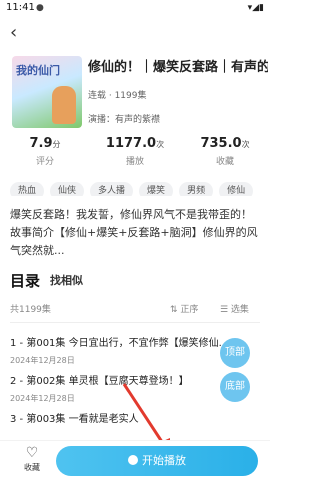 This screenshot has width=320, height=480. Describe the element at coordinates (135, 322) in the screenshot. I see `divider` at that location.